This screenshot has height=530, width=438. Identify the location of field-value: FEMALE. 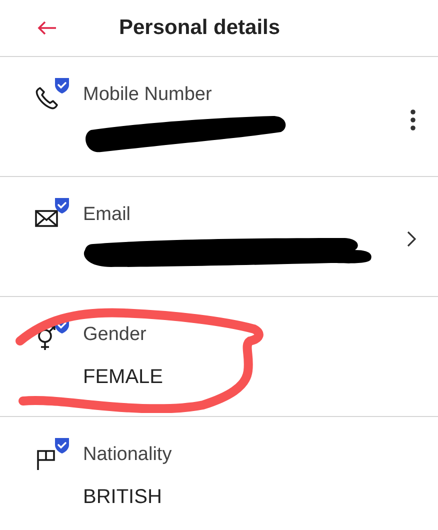
(123, 377).